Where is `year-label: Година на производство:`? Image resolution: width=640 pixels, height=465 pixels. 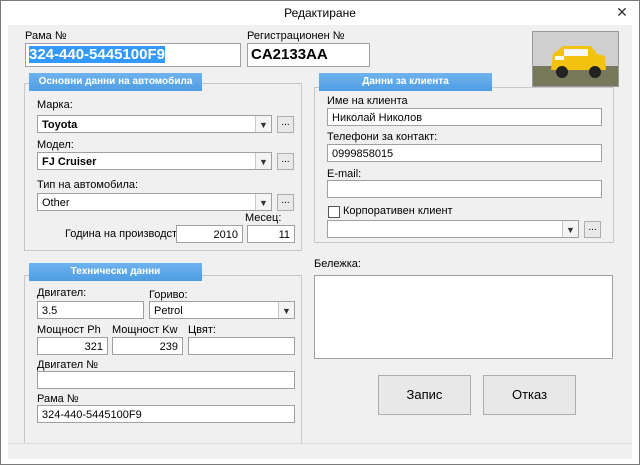
year-label: Година на производство: is located at coordinates (128, 234).